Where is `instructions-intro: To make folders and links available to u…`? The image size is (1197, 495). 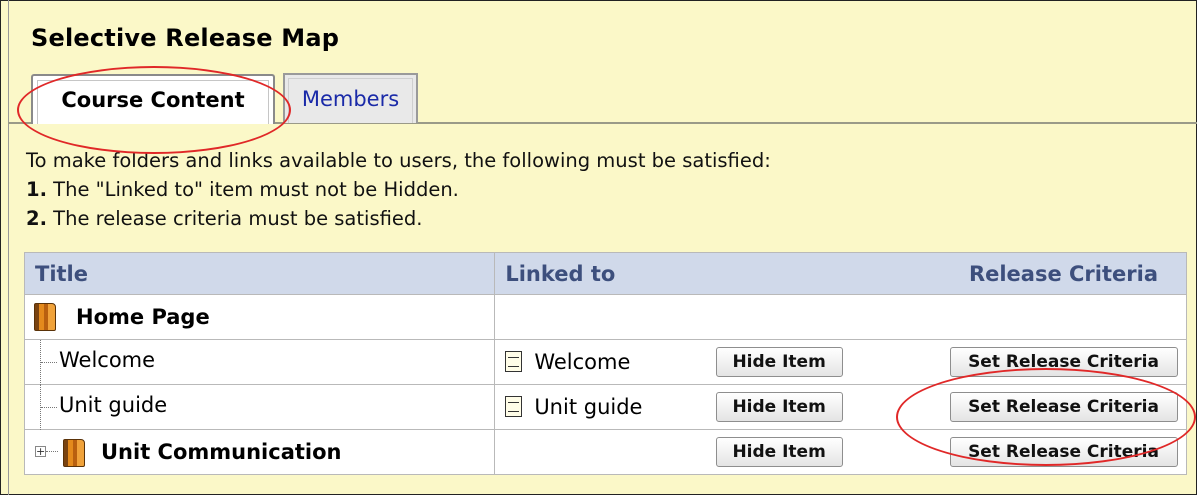
instructions-intro: To make folders and links available to u… is located at coordinates (398, 160).